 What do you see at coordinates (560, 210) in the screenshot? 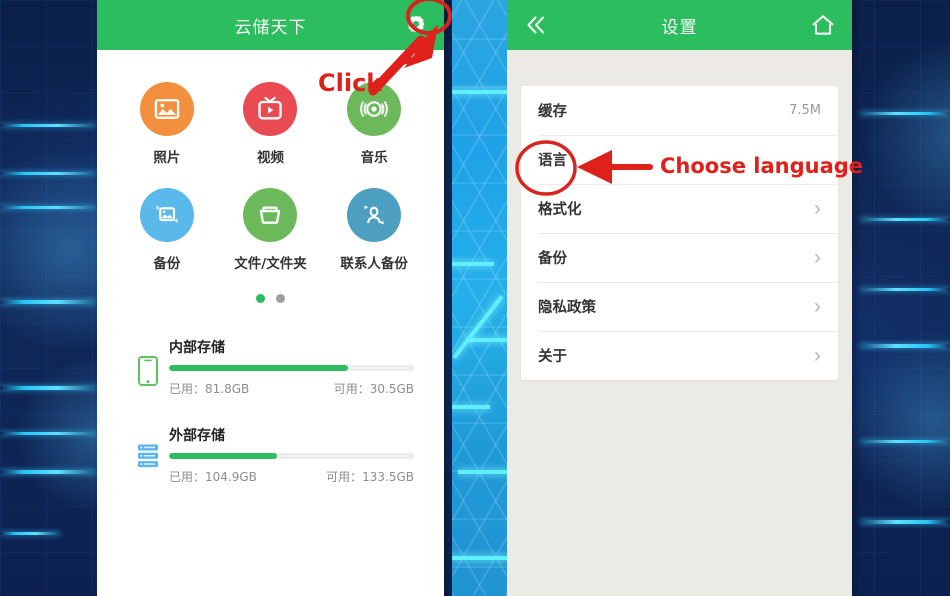
I see `settings-row-label: 格式化` at bounding box center [560, 210].